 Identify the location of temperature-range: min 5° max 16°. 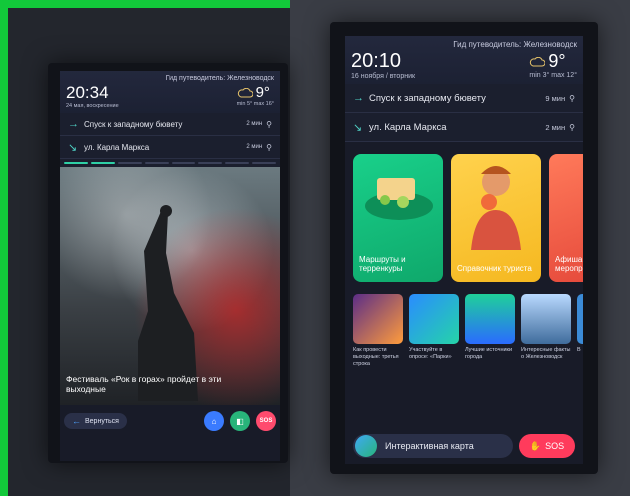
(255, 104).